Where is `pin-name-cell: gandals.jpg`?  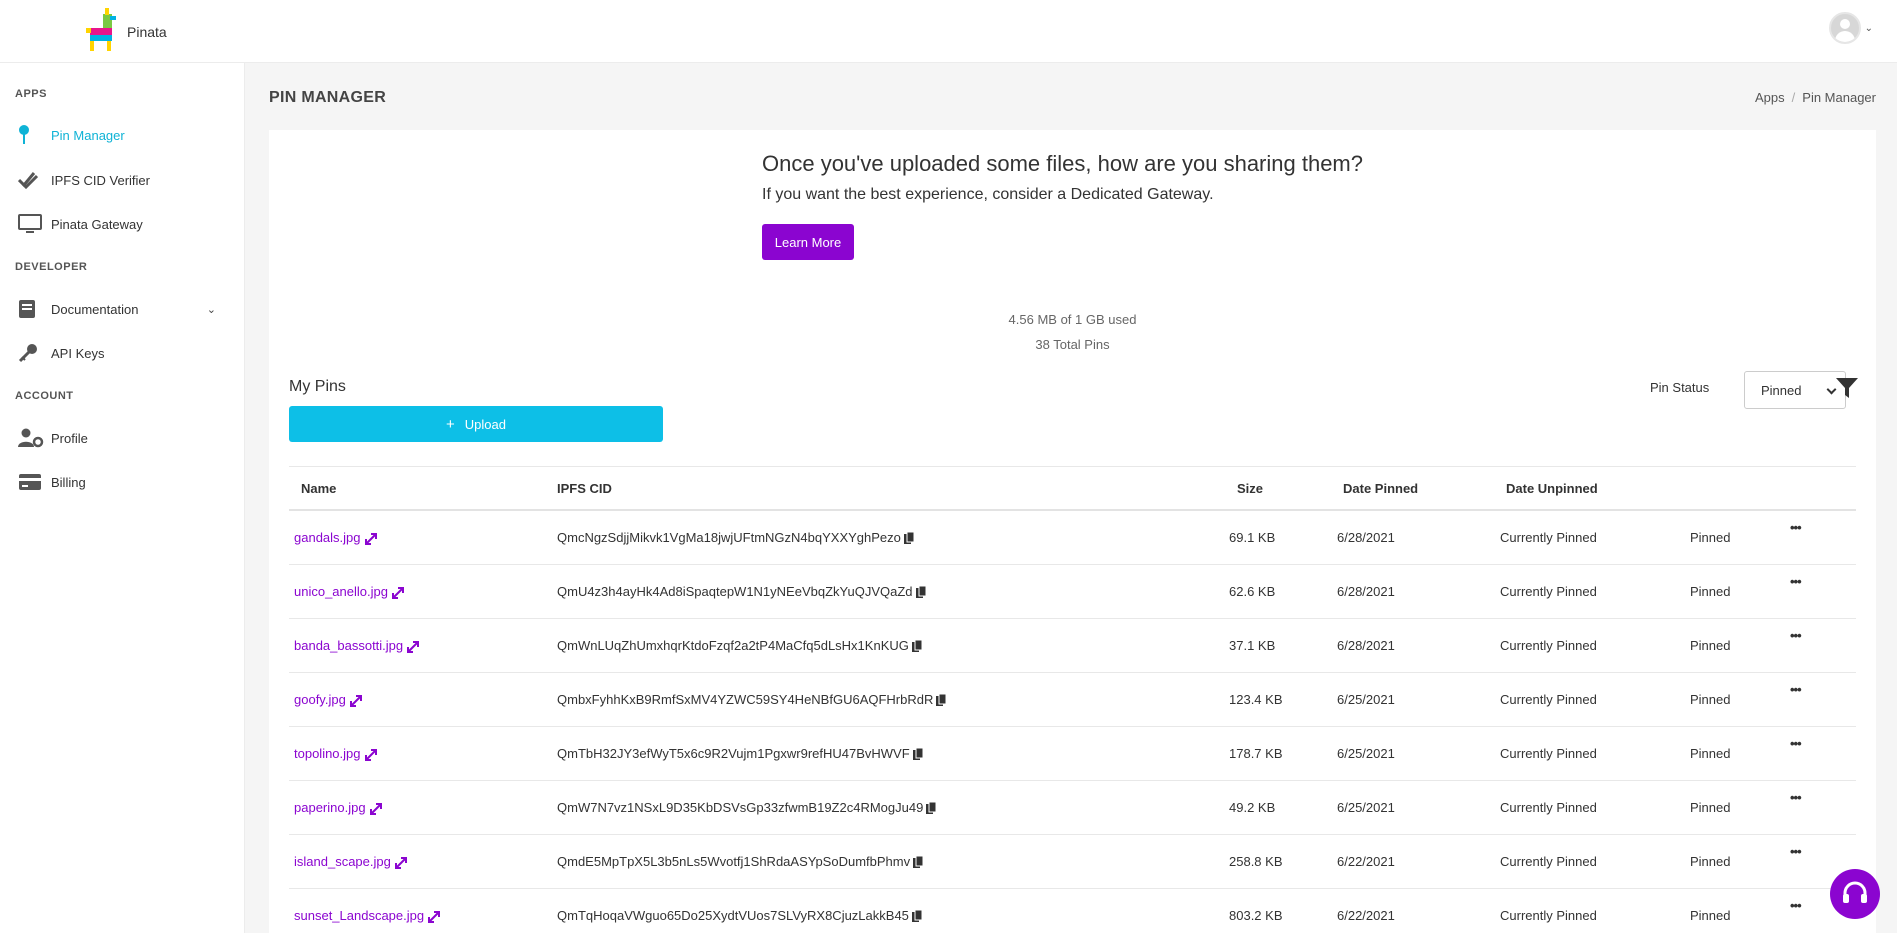
pin-name-cell: gandals.jpg is located at coordinates (335, 537).